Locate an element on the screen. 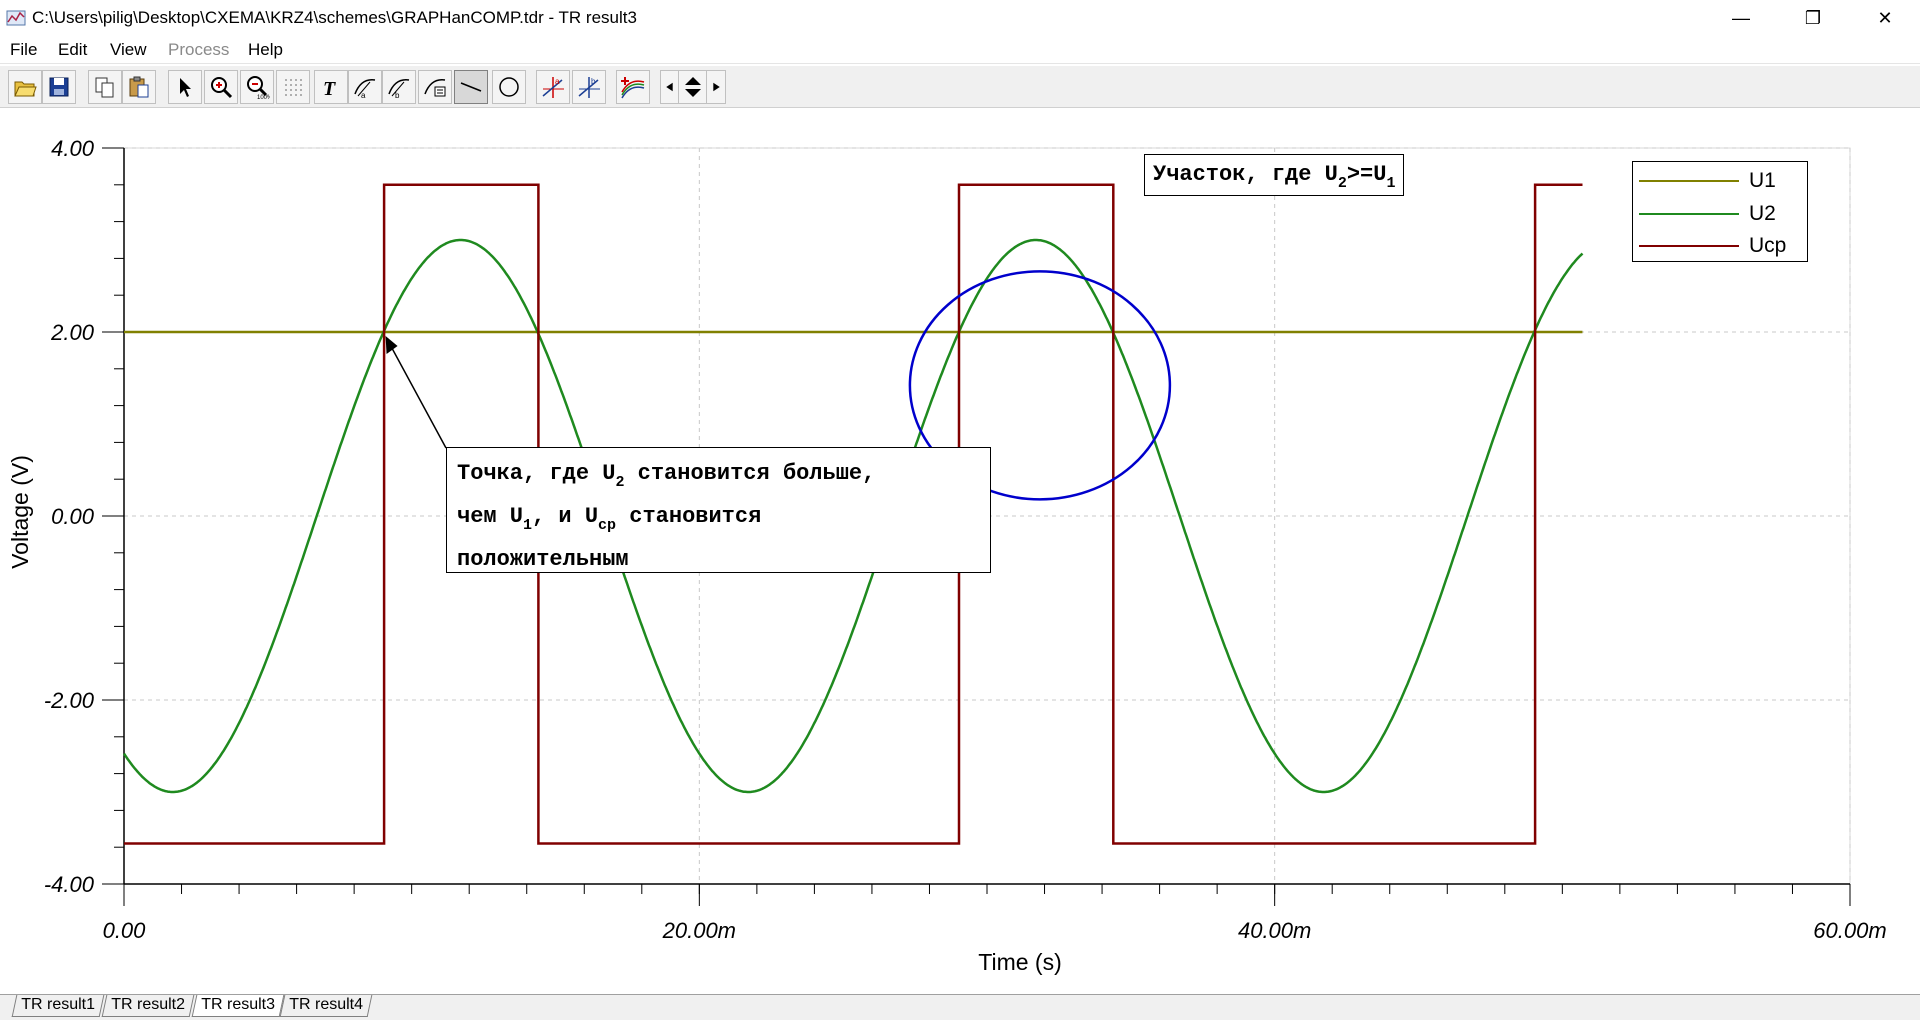 The image size is (1920, 1020). close-button: ✕ is located at coordinates (1885, 18).